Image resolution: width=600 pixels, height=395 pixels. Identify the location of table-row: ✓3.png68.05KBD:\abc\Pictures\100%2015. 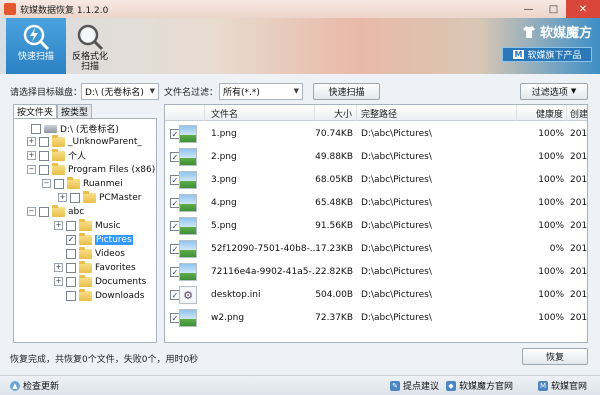
(376, 180).